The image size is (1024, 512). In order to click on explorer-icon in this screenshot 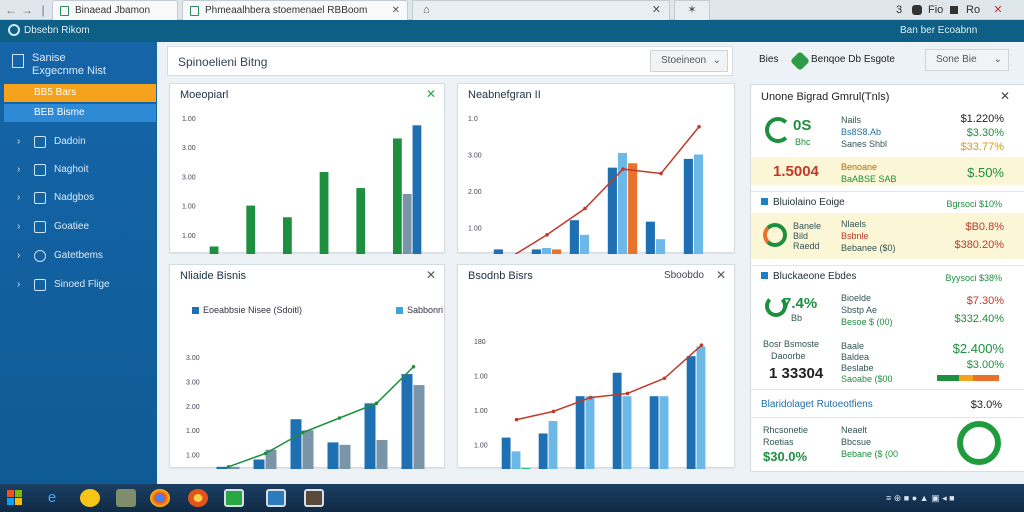, I will do `click(90, 498)`.